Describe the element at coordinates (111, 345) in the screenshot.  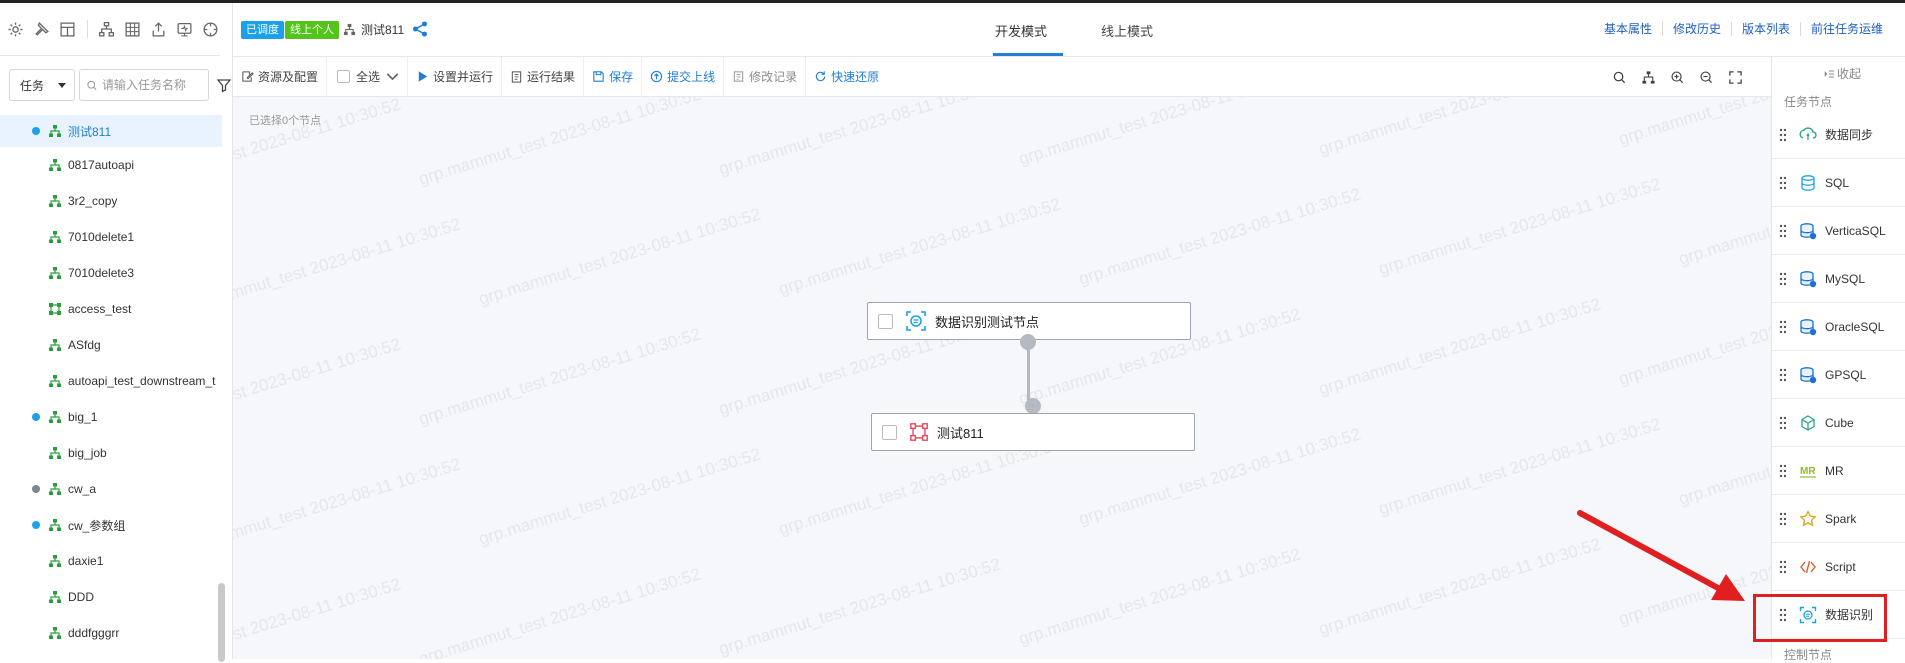
I see `tree-item: ASfdg` at that location.